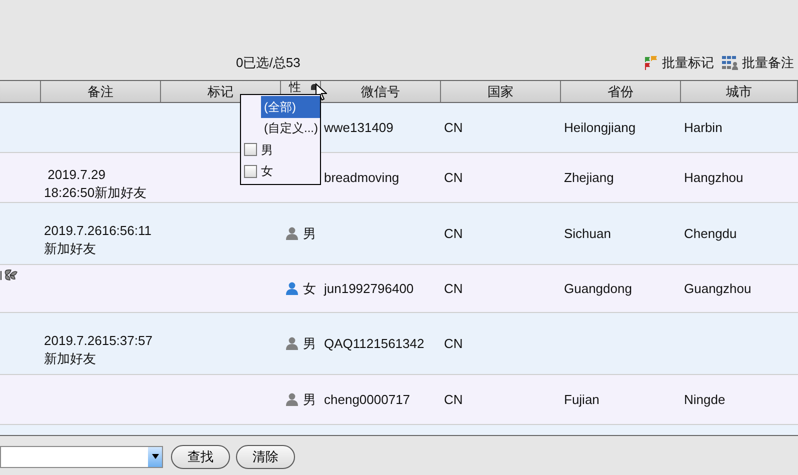 The width and height of the screenshot is (798, 475). What do you see at coordinates (714, 177) in the screenshot?
I see `city-text: Hangzhou` at bounding box center [714, 177].